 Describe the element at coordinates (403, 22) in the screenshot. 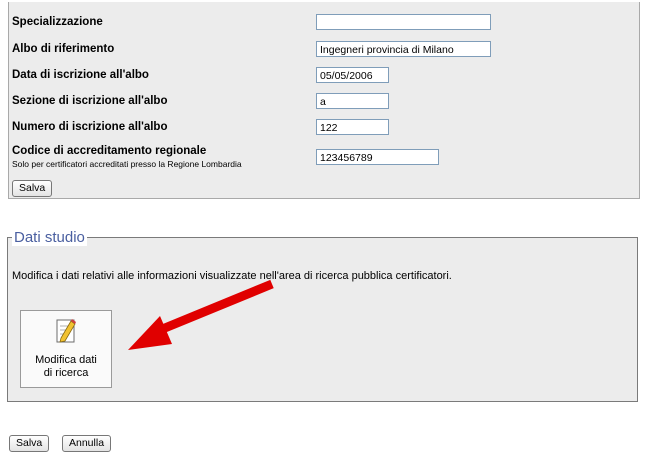

I see `specializzazione-field` at that location.